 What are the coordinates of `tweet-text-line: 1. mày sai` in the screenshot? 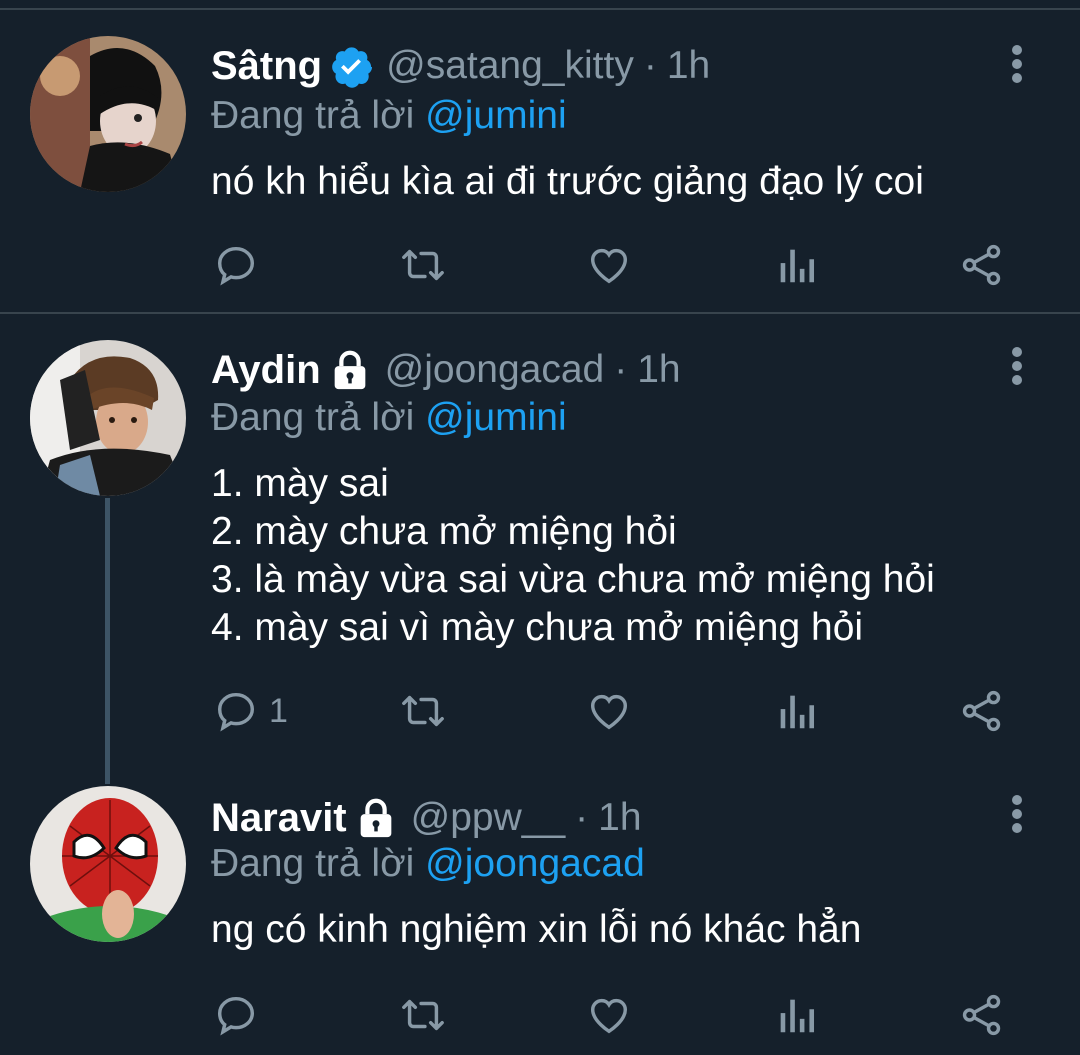 It's located at (300, 483).